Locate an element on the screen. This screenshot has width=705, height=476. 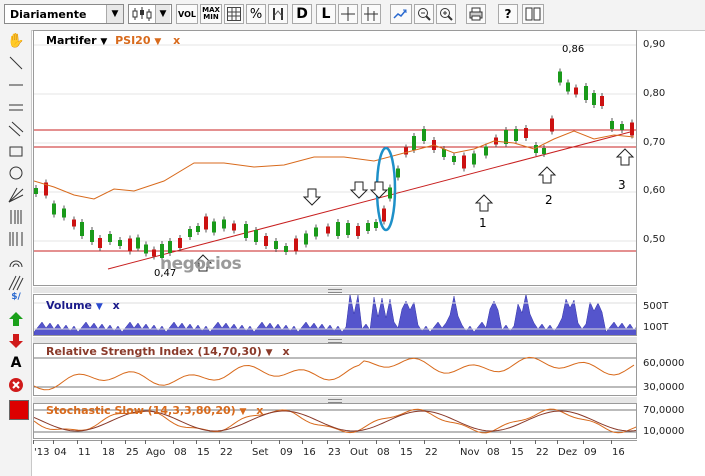
print-button is located at coordinates (476, 14).